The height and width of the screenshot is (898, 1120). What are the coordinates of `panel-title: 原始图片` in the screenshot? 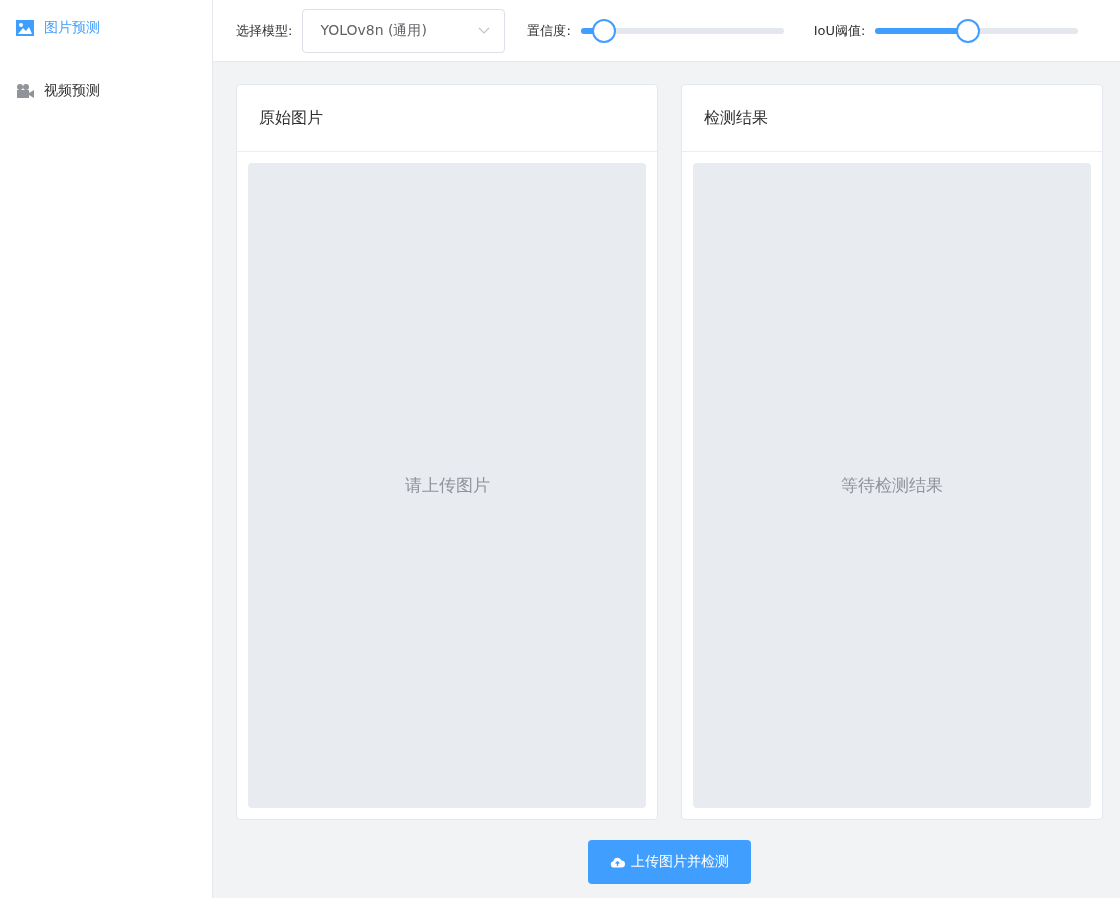 It's located at (291, 118).